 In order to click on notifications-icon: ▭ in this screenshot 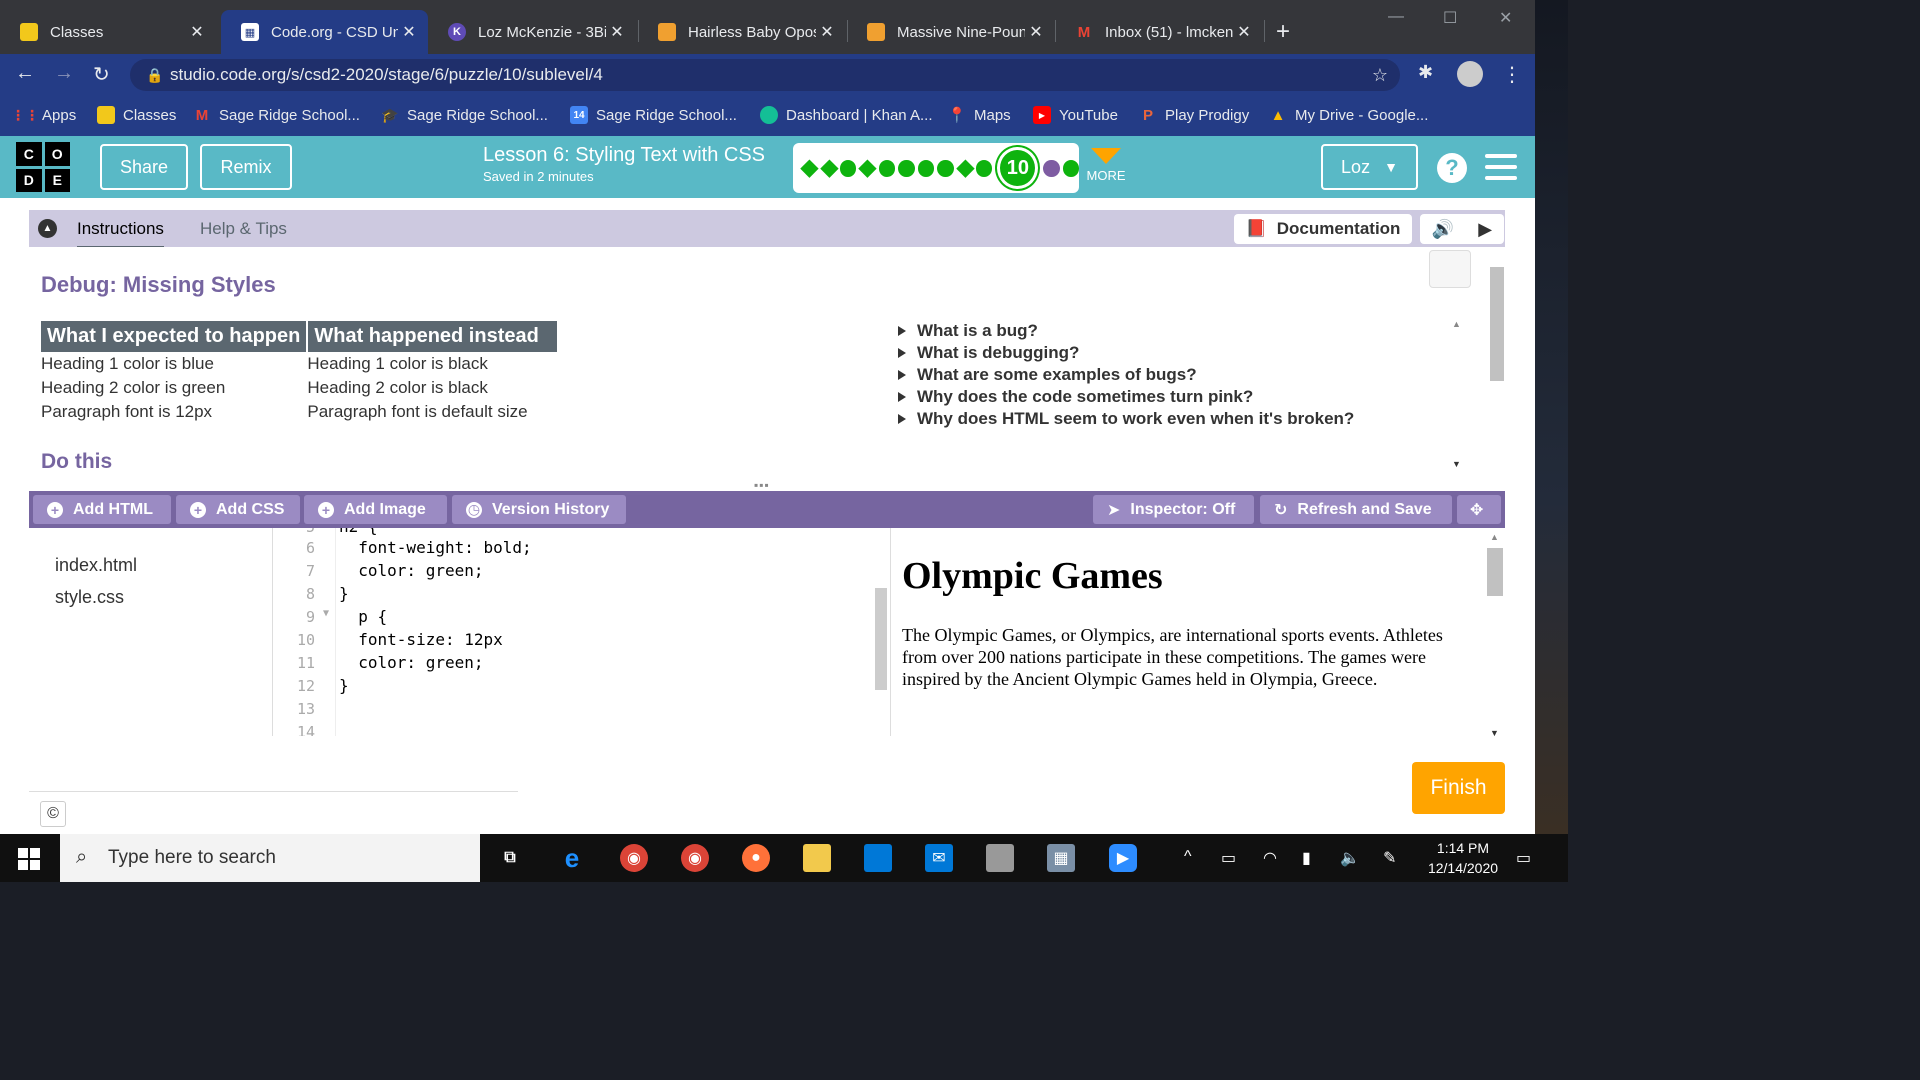, I will do `click(1523, 858)`.